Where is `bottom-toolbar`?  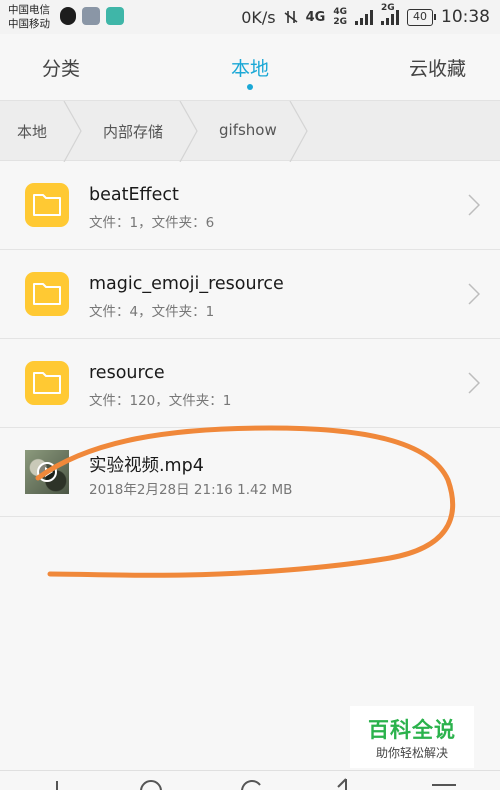
bottom-toolbar is located at coordinates (250, 780).